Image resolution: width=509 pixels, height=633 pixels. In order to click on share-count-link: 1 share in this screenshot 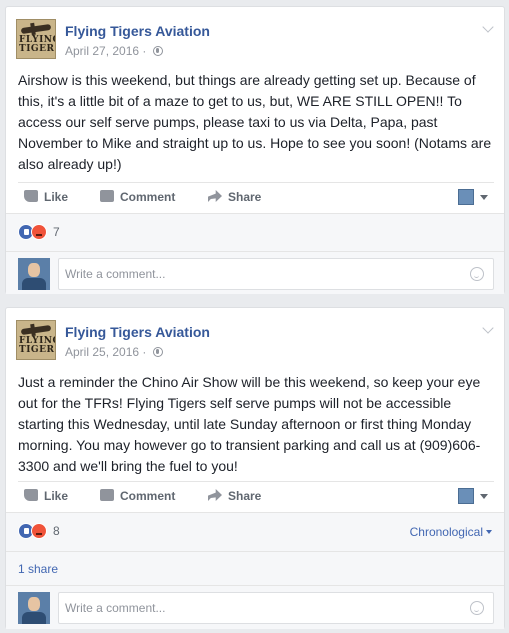, I will do `click(38, 569)`.